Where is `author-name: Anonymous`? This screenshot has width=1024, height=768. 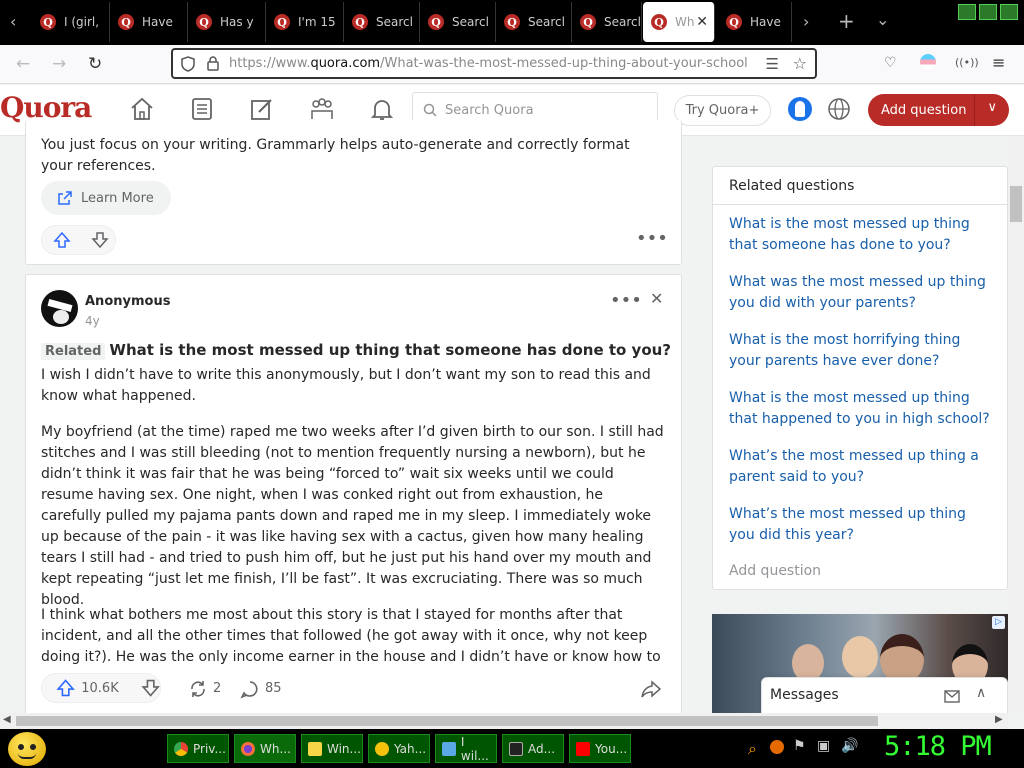
author-name: Anonymous is located at coordinates (127, 301).